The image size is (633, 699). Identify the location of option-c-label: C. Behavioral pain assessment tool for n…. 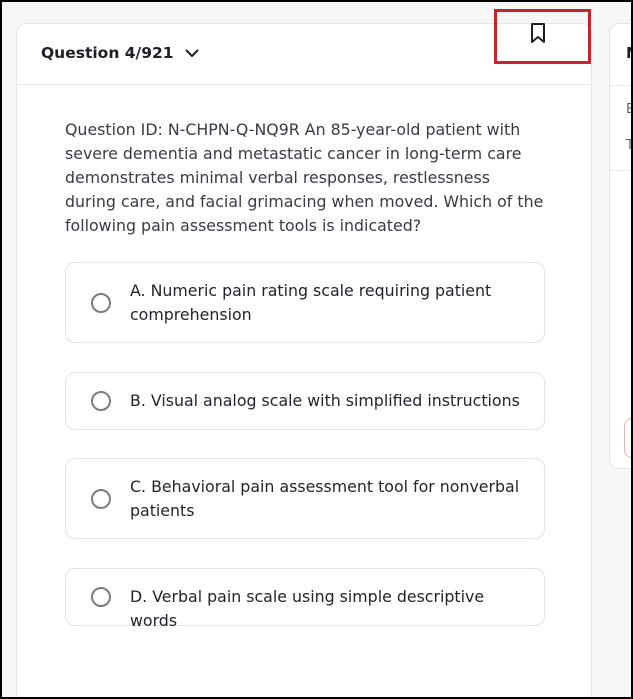
(325, 498).